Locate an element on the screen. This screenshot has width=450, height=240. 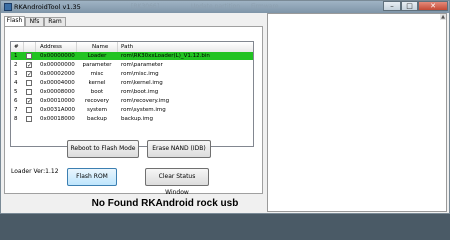
row-path: rom\boot.img is located at coordinates (139, 92).